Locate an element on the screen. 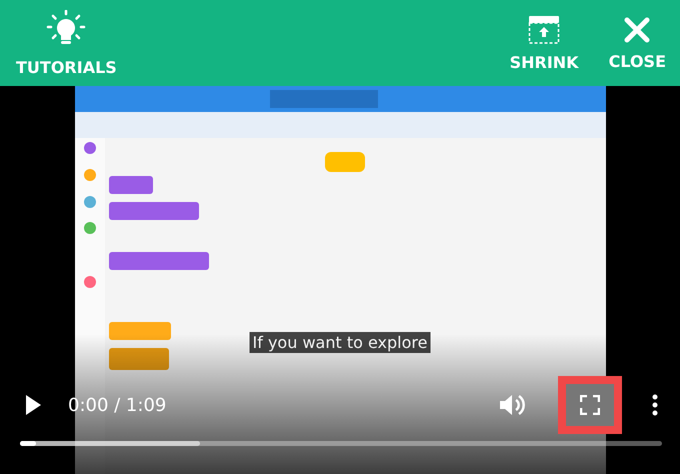 Image resolution: width=680 pixels, height=474 pixels. shrink-icon is located at coordinates (544, 29).